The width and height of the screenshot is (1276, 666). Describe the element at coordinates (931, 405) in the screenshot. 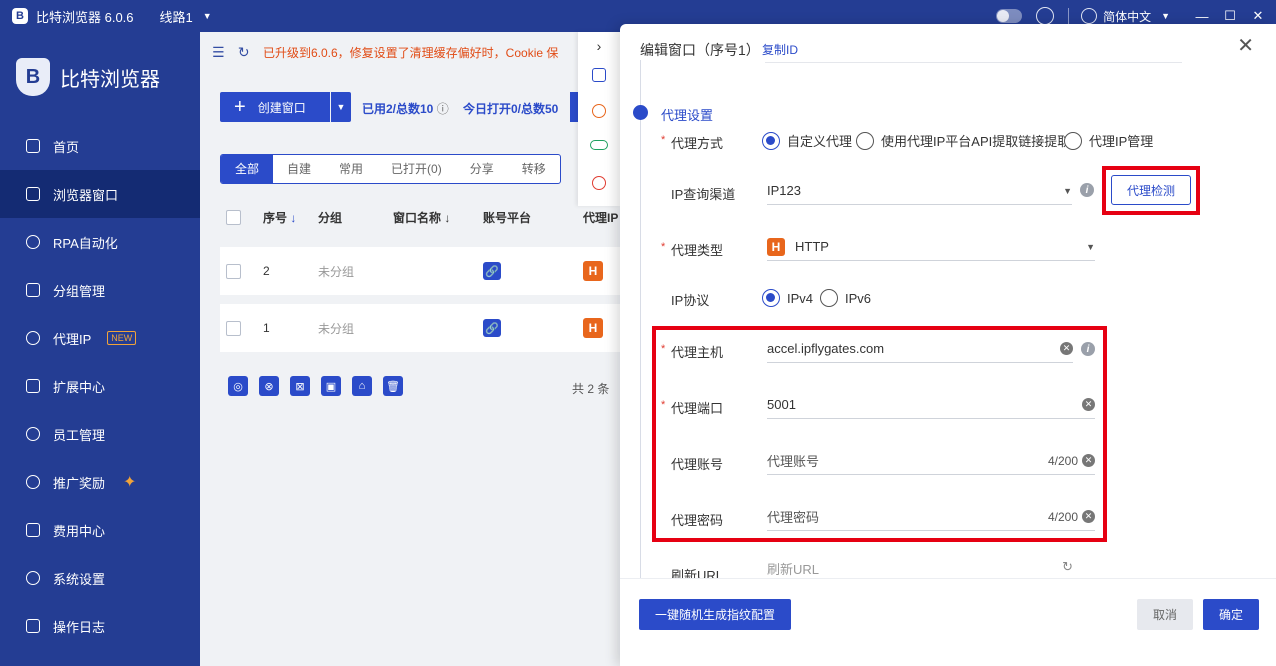

I see `proxy-port-input: 5001 ✕` at that location.